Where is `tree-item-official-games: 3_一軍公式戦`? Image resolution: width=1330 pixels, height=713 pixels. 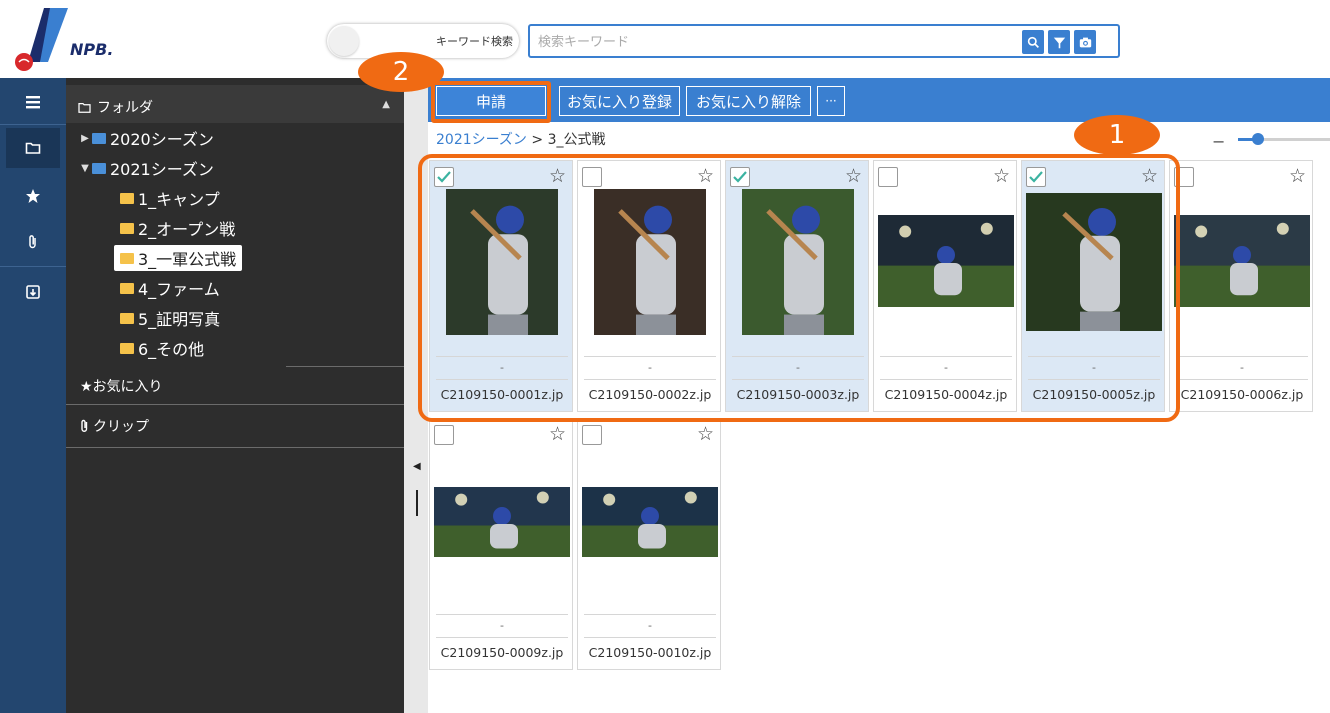 tree-item-official-games: 3_一軍公式戦 is located at coordinates (178, 258).